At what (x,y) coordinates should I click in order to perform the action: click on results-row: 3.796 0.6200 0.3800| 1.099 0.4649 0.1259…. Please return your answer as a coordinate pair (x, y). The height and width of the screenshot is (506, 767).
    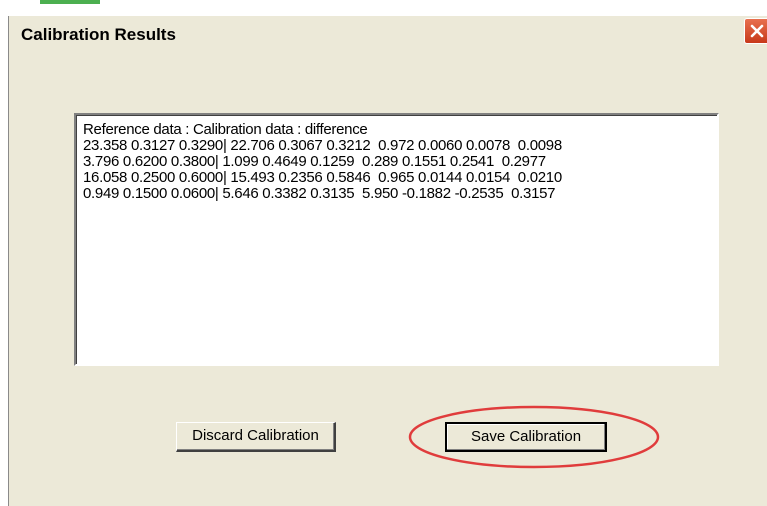
    Looking at the image, I should click on (314, 161).